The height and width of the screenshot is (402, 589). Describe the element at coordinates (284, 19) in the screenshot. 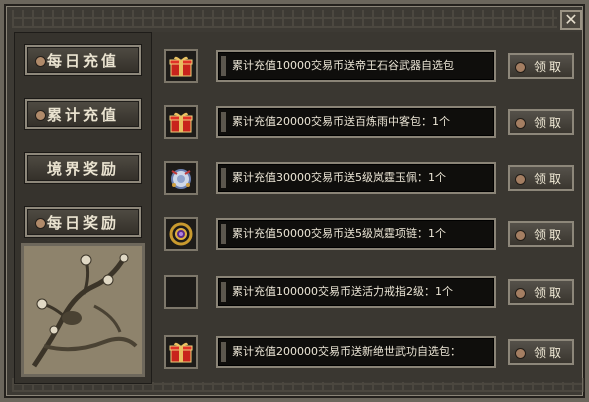

I see `frame-border-pattern` at that location.